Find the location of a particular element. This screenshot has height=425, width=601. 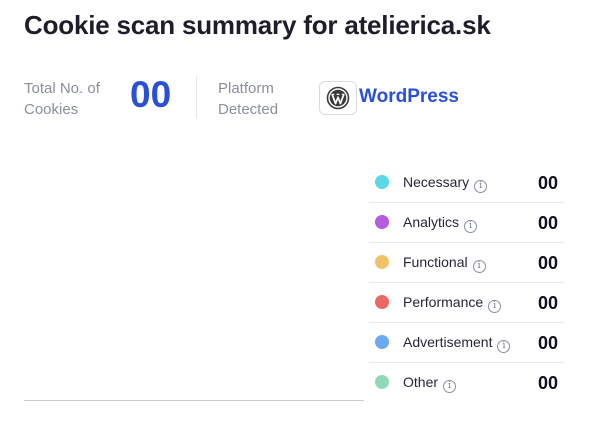

necessary-label-wrap: Necessary i is located at coordinates (445, 183).